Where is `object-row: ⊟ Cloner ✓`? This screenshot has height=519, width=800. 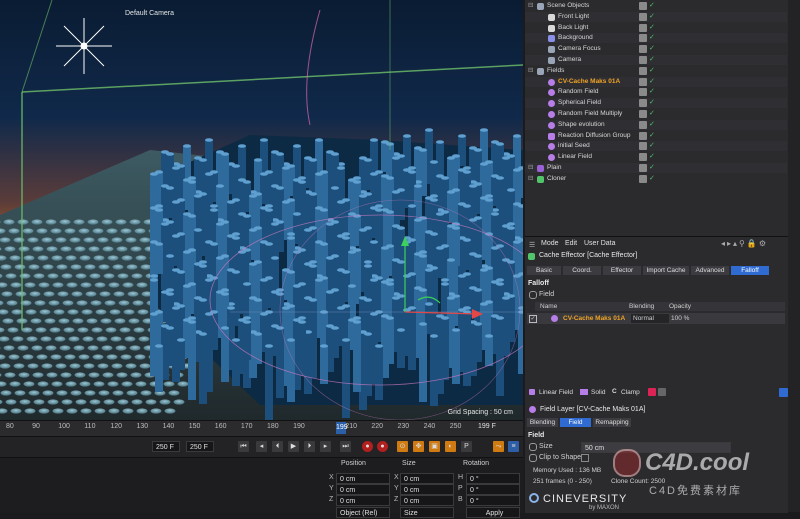
object-row: ⊟ Cloner ✓ is located at coordinates (656, 179).